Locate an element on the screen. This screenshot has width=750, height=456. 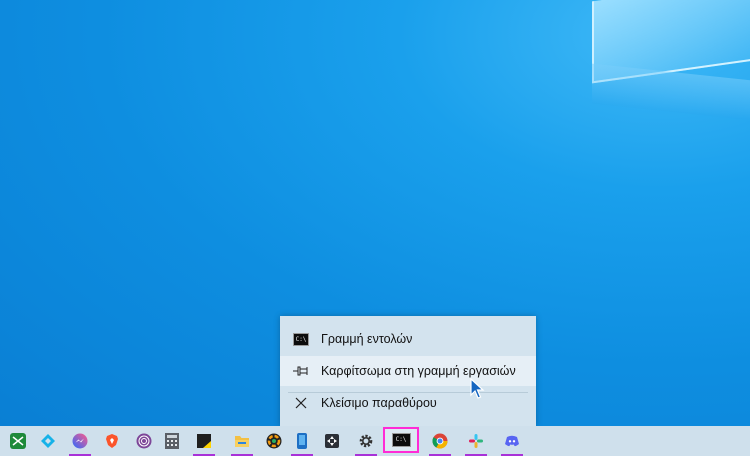
taskbar: C:\ is located at coordinates (375, 441).